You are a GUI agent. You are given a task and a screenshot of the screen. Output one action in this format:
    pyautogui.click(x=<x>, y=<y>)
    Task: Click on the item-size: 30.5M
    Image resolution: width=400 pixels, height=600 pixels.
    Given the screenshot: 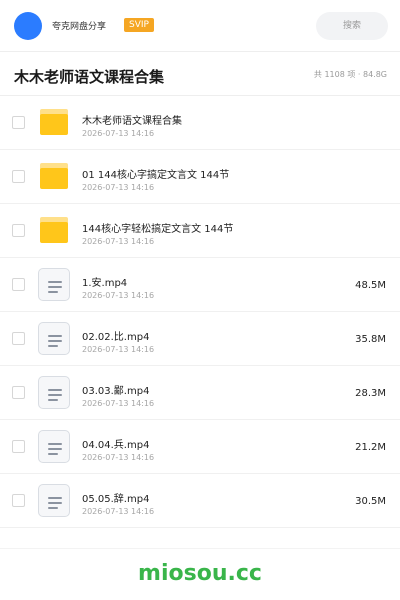 What is the action you would take?
    pyautogui.click(x=370, y=501)
    